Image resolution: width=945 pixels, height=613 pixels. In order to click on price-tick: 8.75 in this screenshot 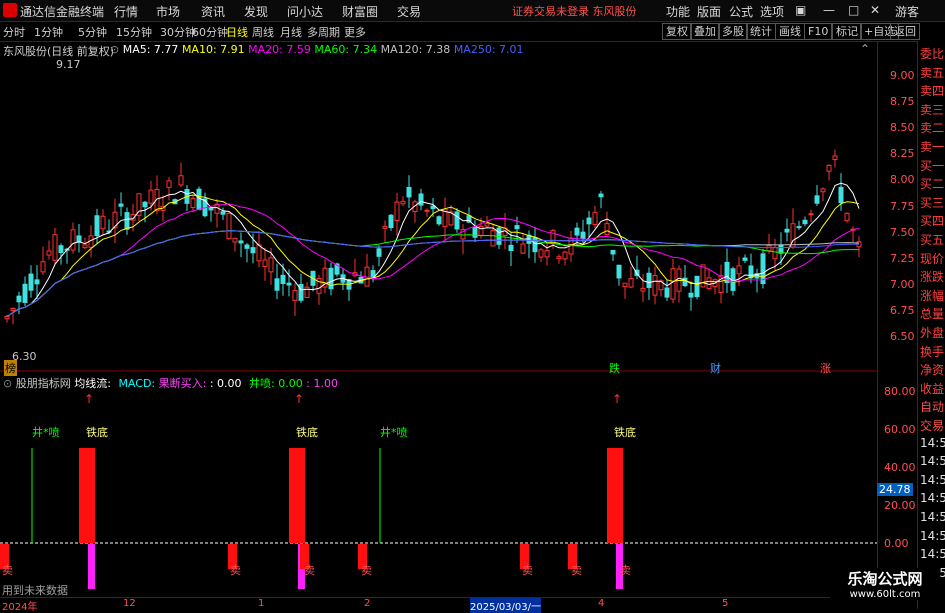, I will do `click(902, 102)`.